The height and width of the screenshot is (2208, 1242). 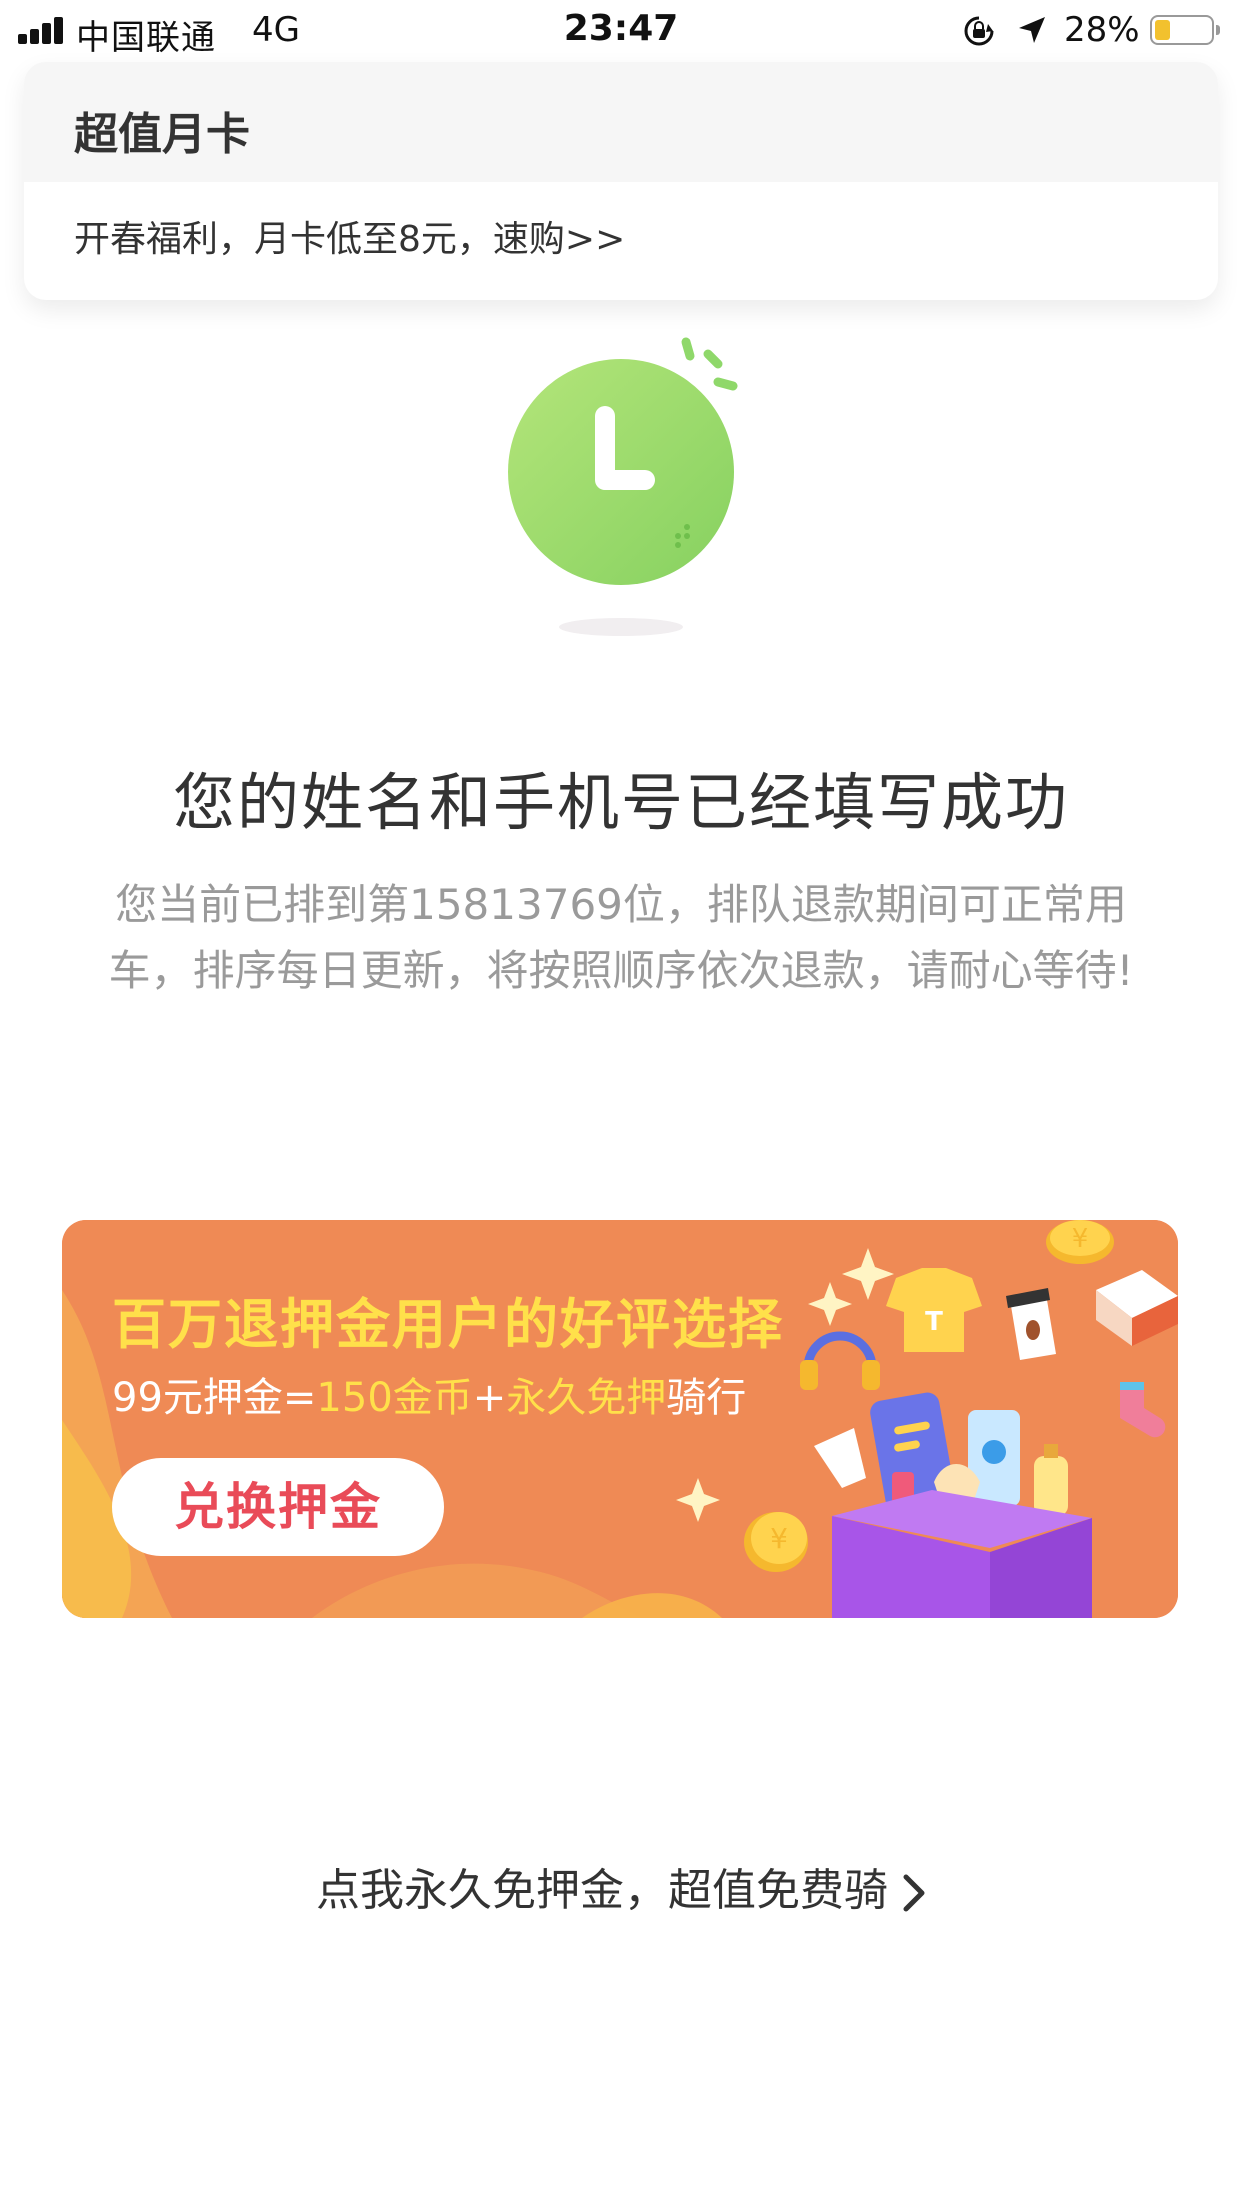 I want to click on t-shirt-icon: T, so click(x=934, y=1310).